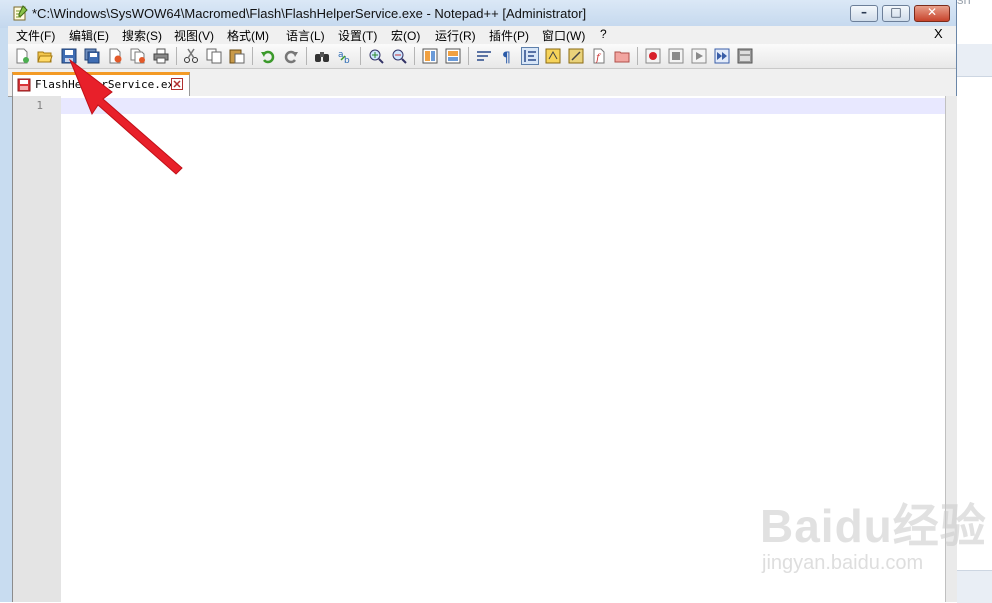 Image resolution: width=992 pixels, height=603 pixels. What do you see at coordinates (843, 563) in the screenshot?
I see `baidu-watermark-url: jingyan.baidu.com` at bounding box center [843, 563].